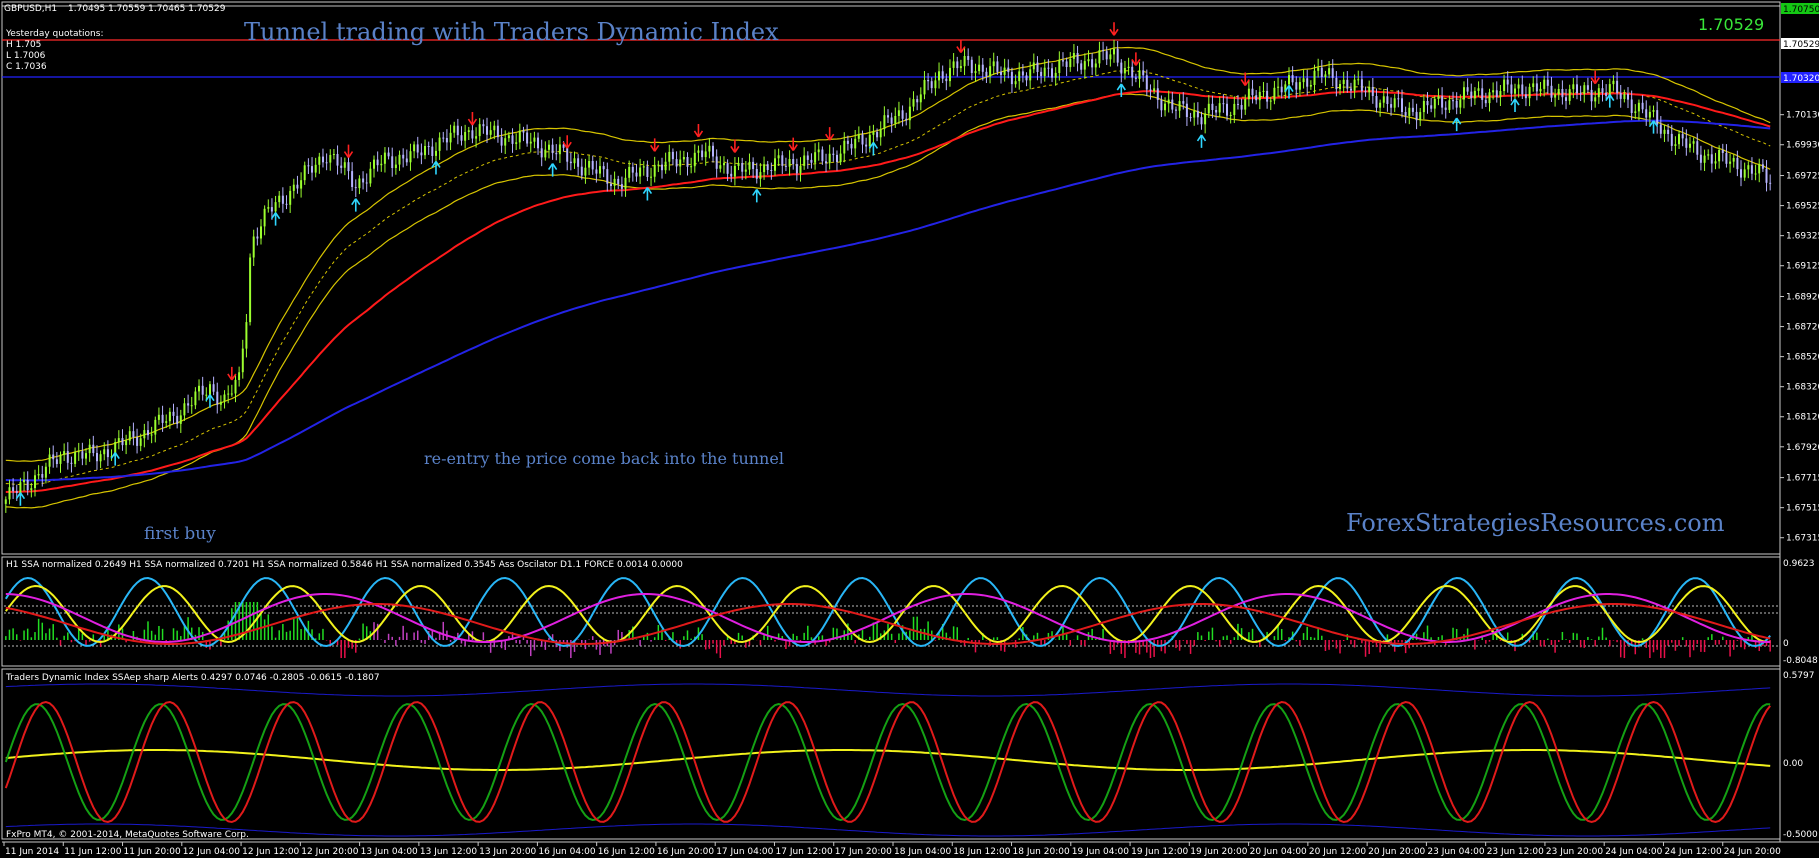 Image resolution: width=1819 pixels, height=858 pixels. I want to click on time-tick-label: 18 Jun 20:00, so click(1041, 852).